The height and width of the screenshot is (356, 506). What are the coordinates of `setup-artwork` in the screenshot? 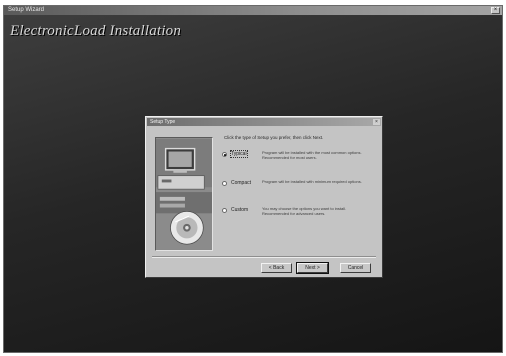 It's located at (184, 194).